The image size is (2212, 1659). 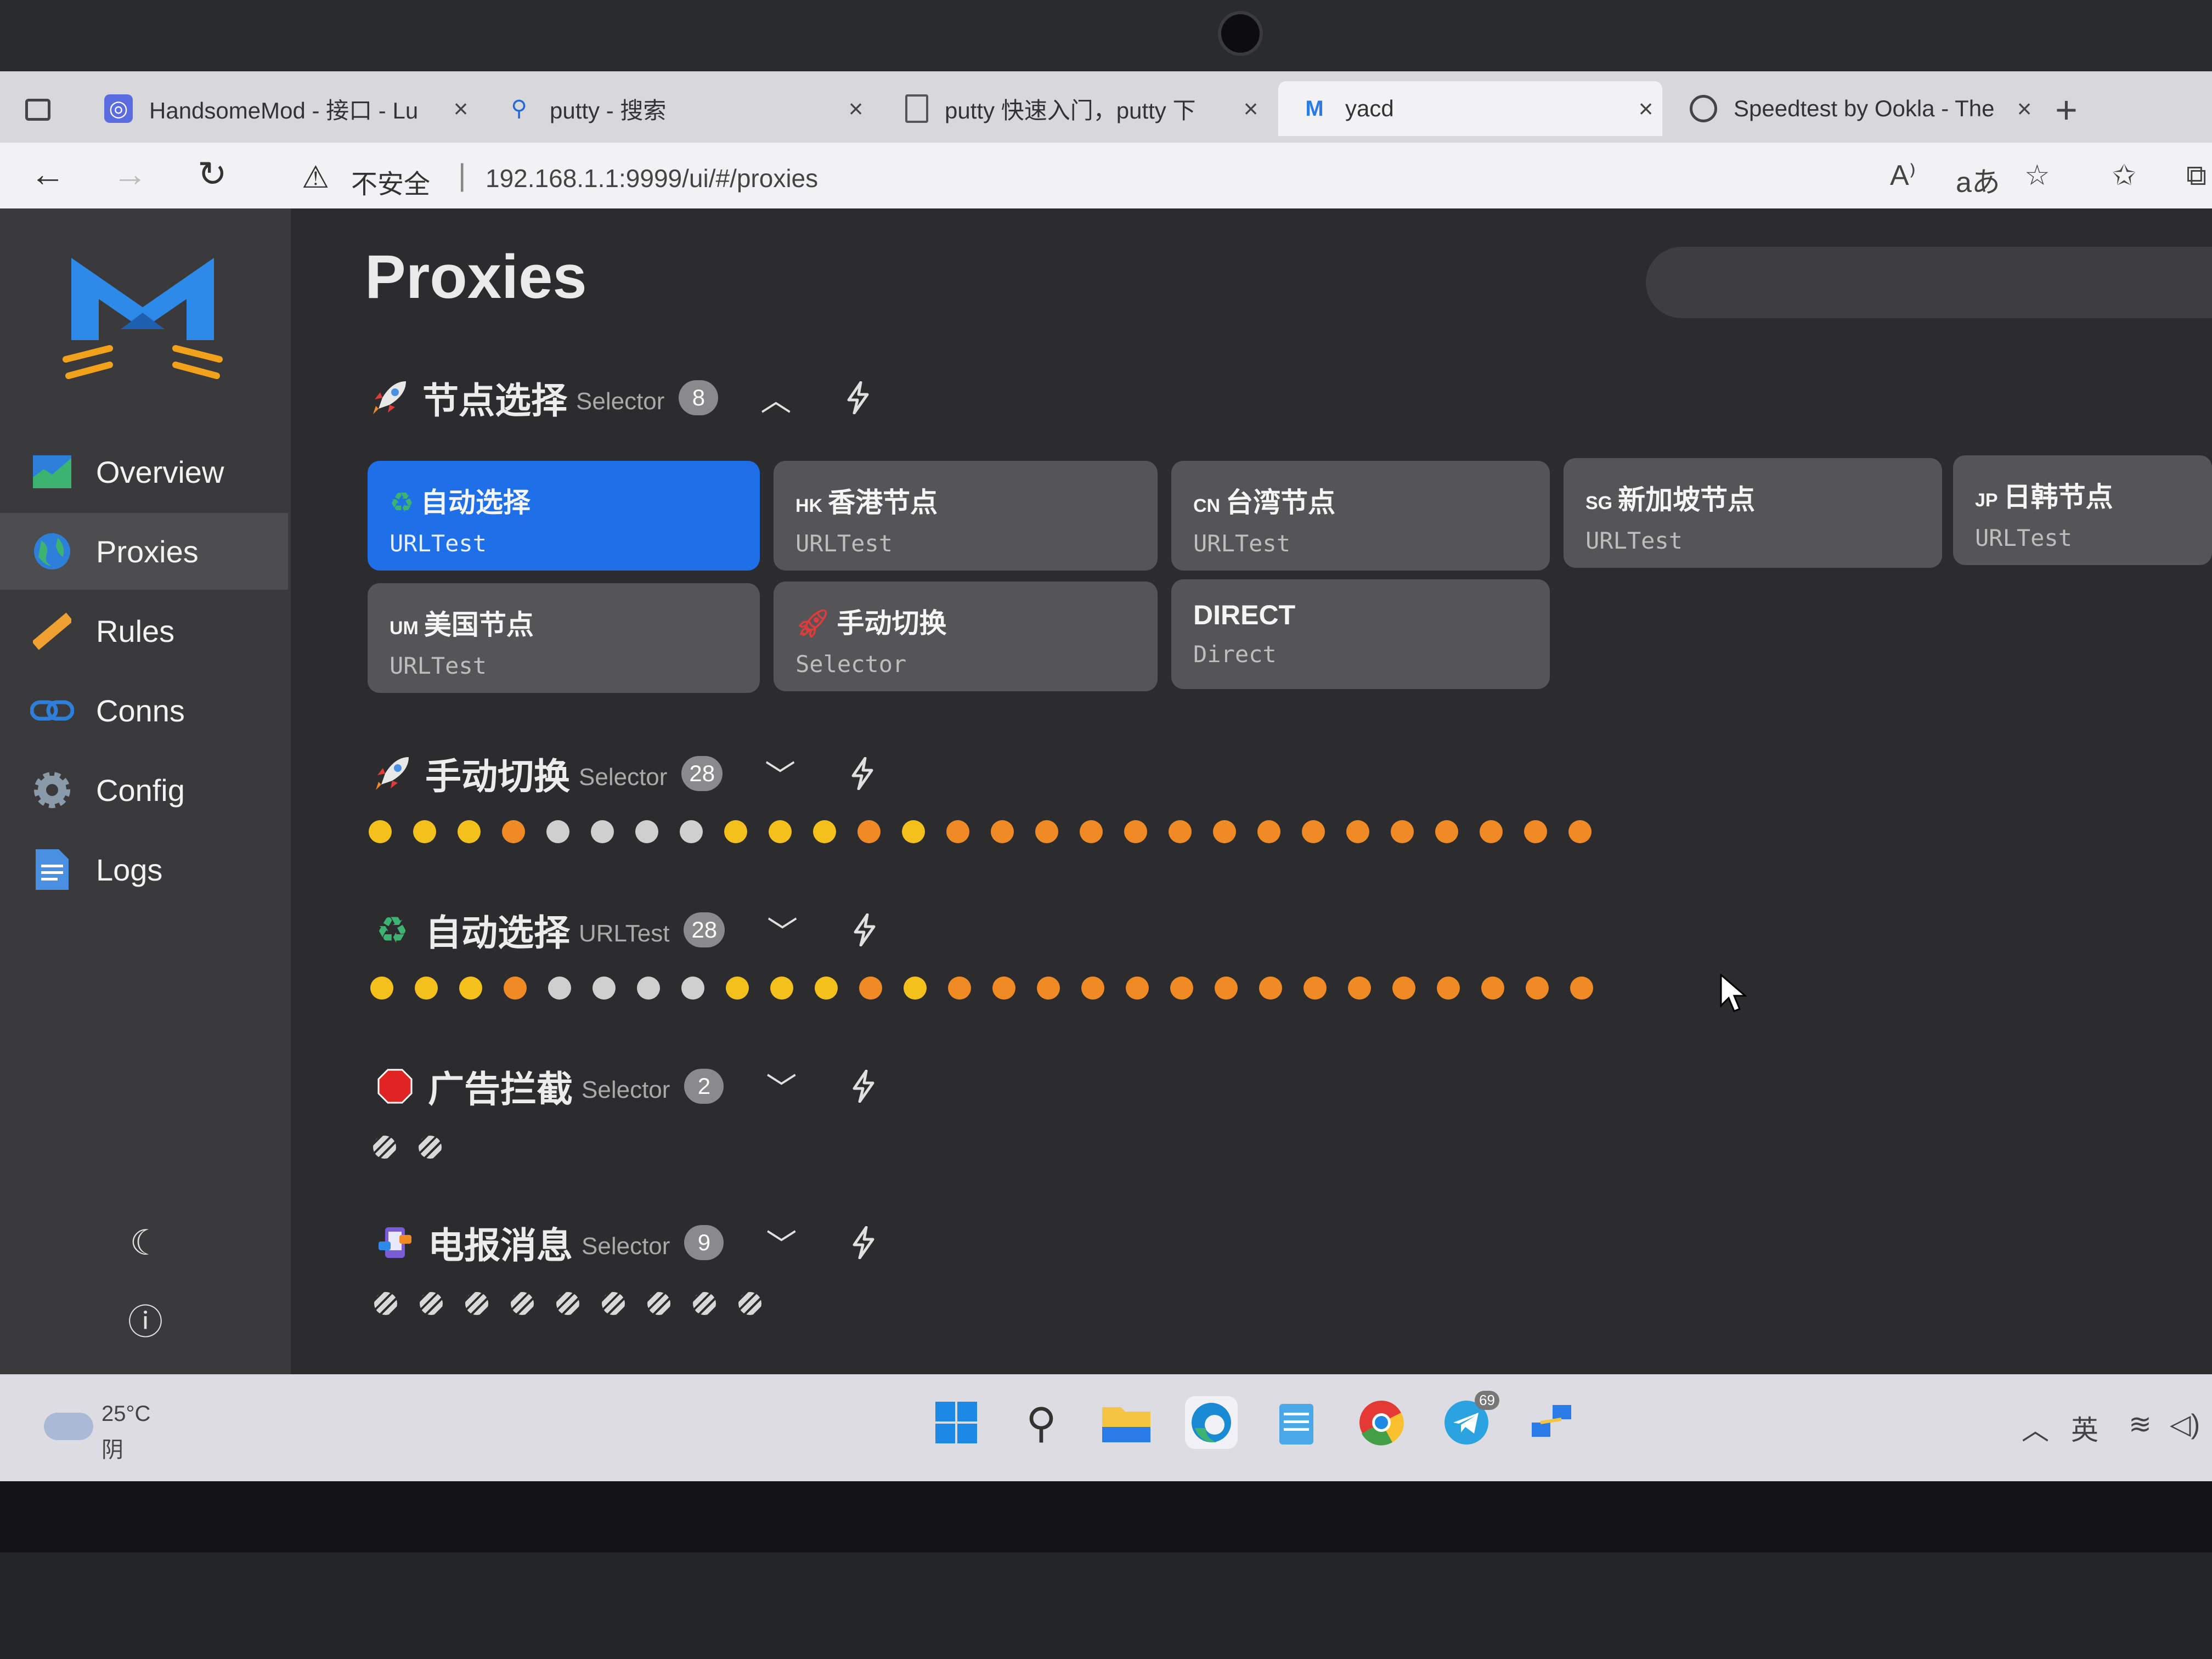 What do you see at coordinates (144, 630) in the screenshot?
I see `sidebar-item-rules: Rules` at bounding box center [144, 630].